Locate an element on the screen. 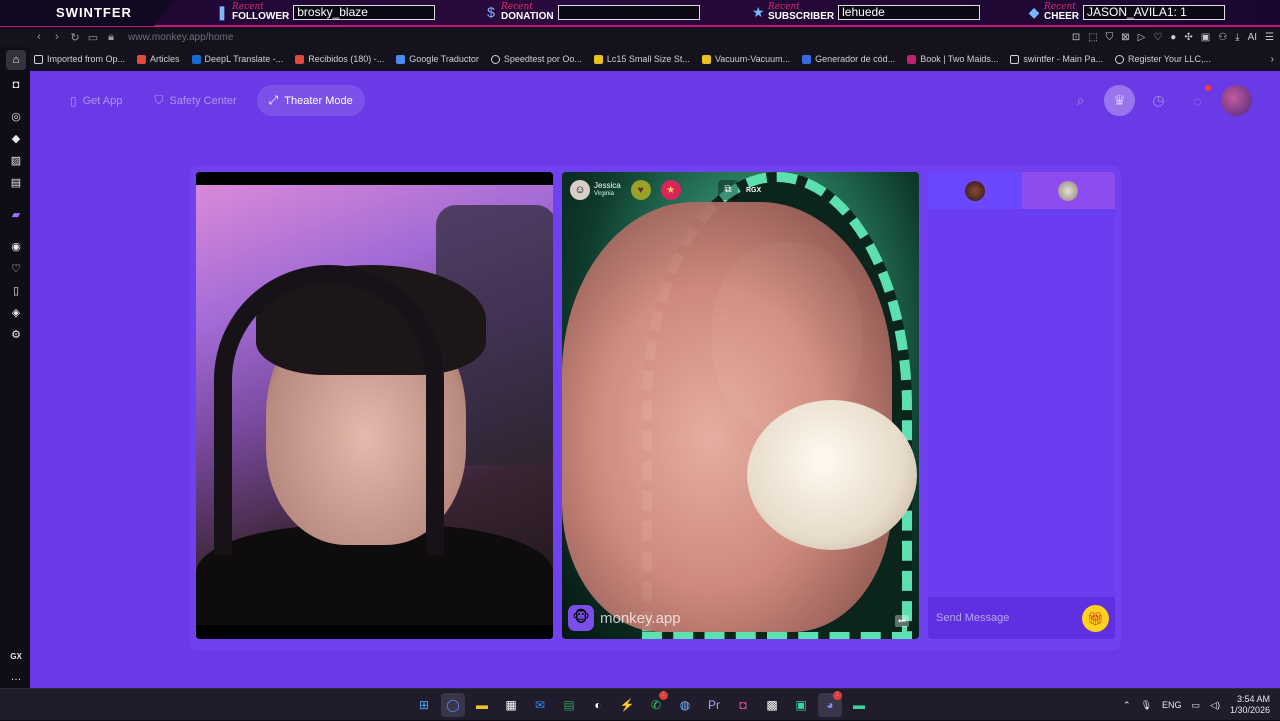  history-icon: ◷ is located at coordinates (1158, 100).